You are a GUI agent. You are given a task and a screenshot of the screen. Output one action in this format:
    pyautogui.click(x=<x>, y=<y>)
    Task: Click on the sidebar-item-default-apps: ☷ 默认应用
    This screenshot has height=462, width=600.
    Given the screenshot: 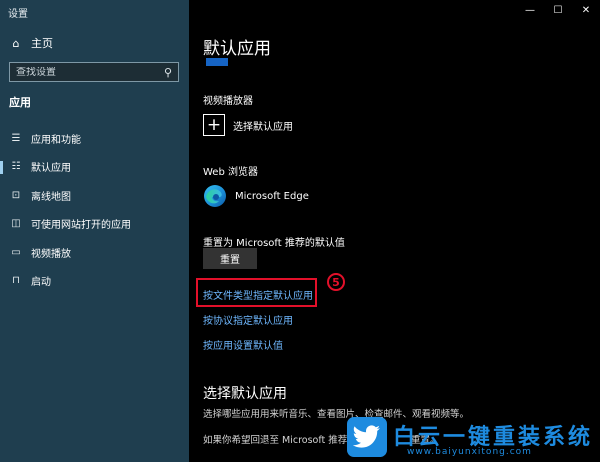 What is the action you would take?
    pyautogui.click(x=94, y=167)
    